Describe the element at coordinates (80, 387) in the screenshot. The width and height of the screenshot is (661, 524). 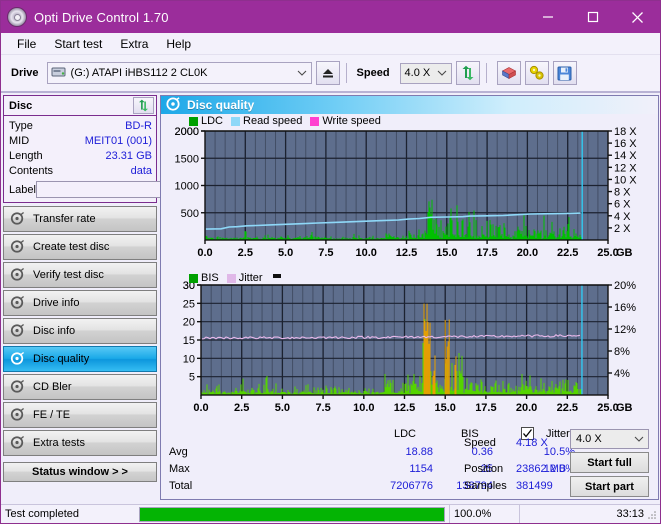
I see `sidebar-item-cd-bler: CD Bler` at that location.